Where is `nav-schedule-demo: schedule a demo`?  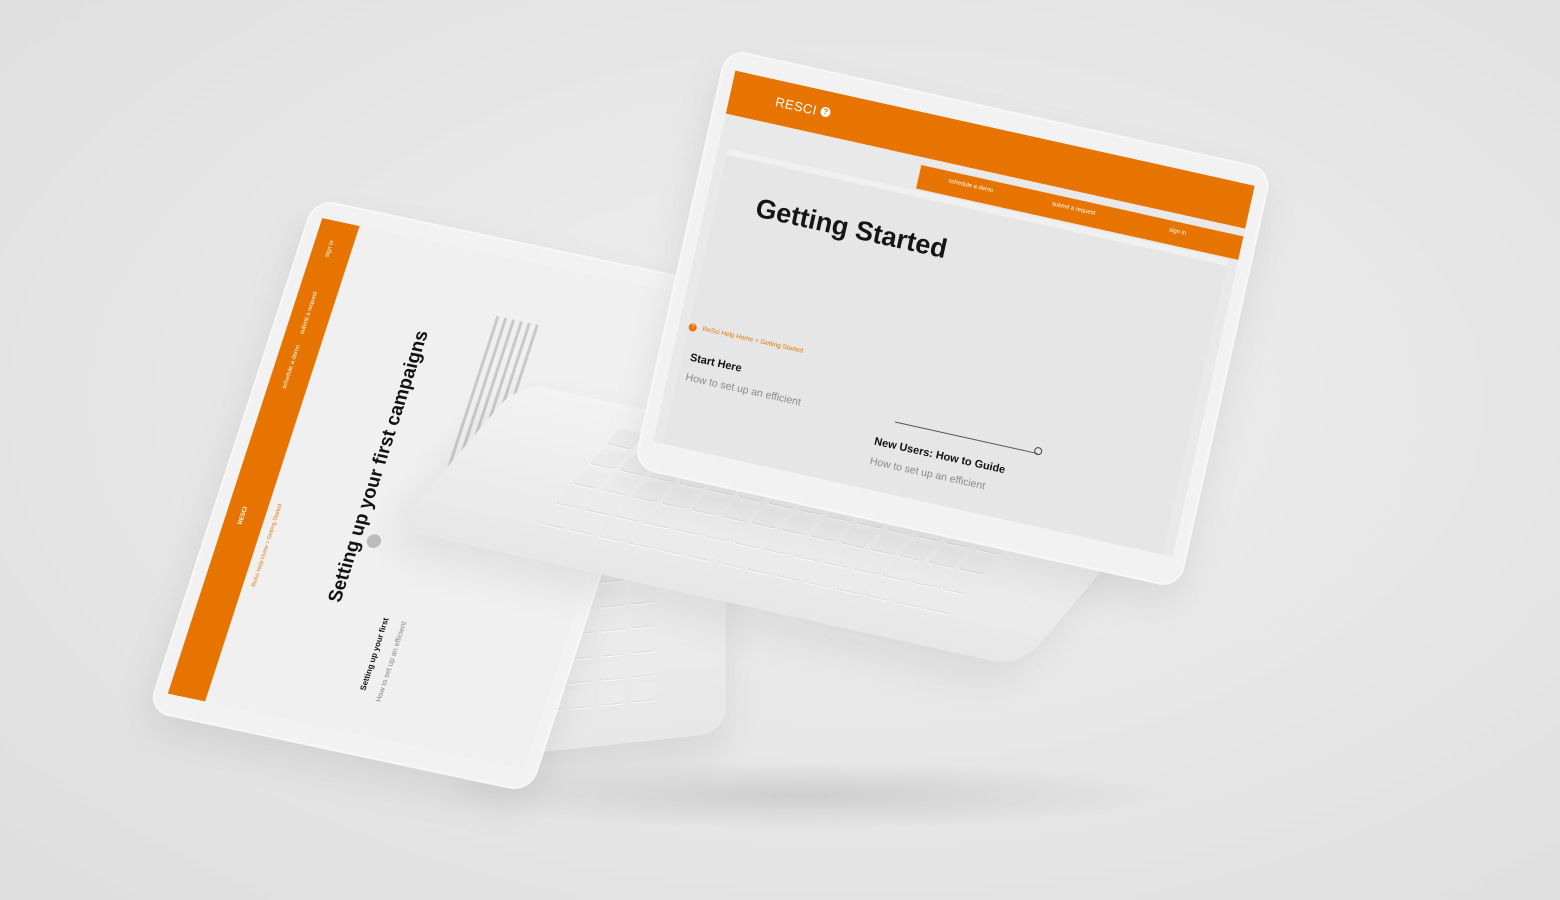 nav-schedule-demo: schedule a demo is located at coordinates (971, 186).